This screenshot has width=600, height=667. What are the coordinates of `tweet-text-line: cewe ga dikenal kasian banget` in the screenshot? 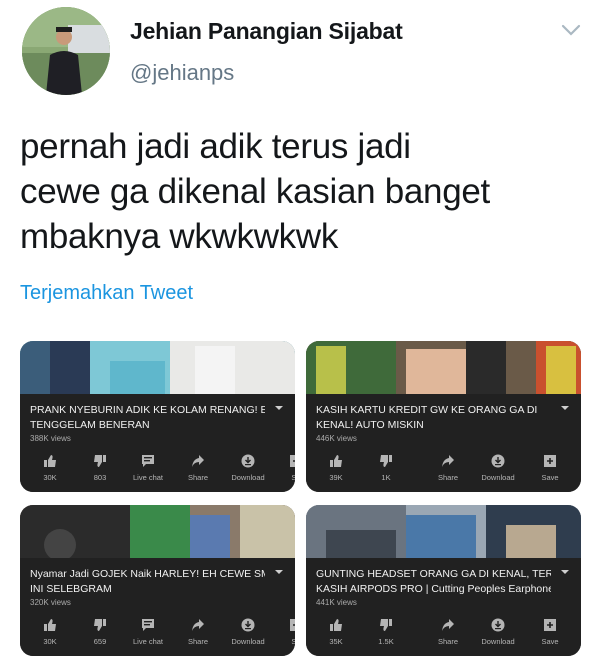 It's located at (255, 191).